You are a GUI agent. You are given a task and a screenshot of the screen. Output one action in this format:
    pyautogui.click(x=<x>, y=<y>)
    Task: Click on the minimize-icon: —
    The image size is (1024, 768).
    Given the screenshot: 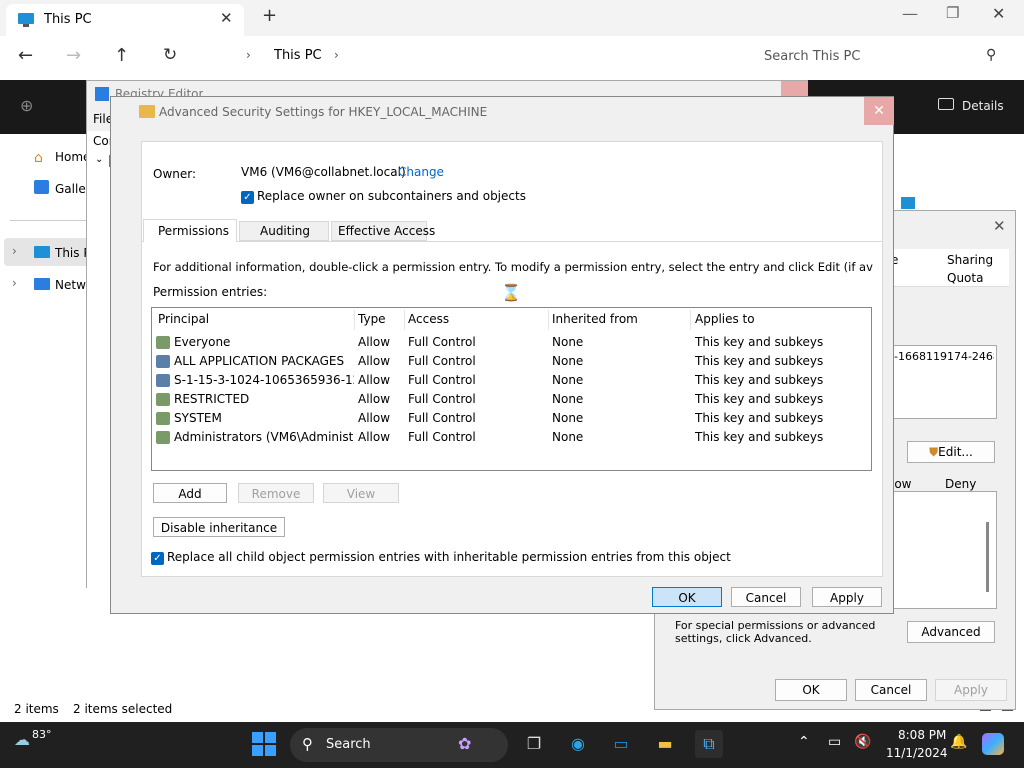 What is the action you would take?
    pyautogui.click(x=910, y=13)
    